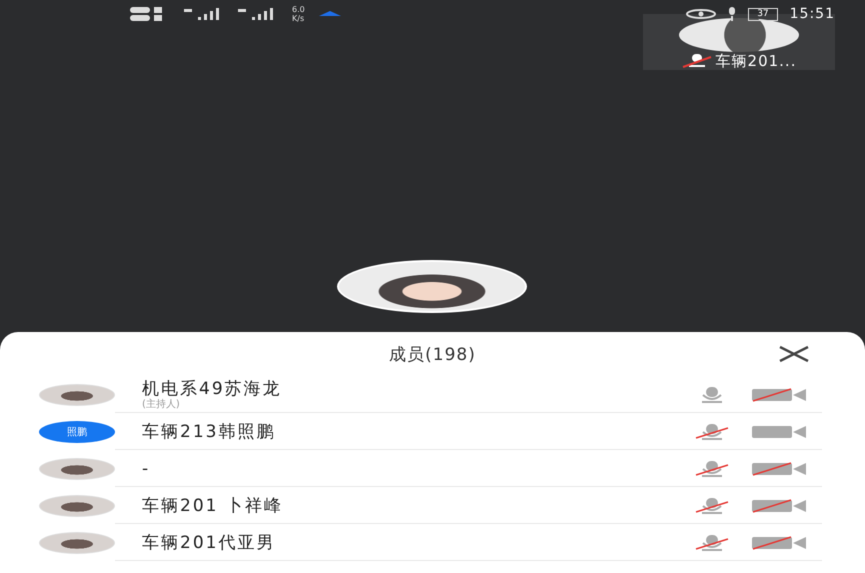 This screenshot has width=865, height=573. I want to click on speed-unit: K/s, so click(298, 18).